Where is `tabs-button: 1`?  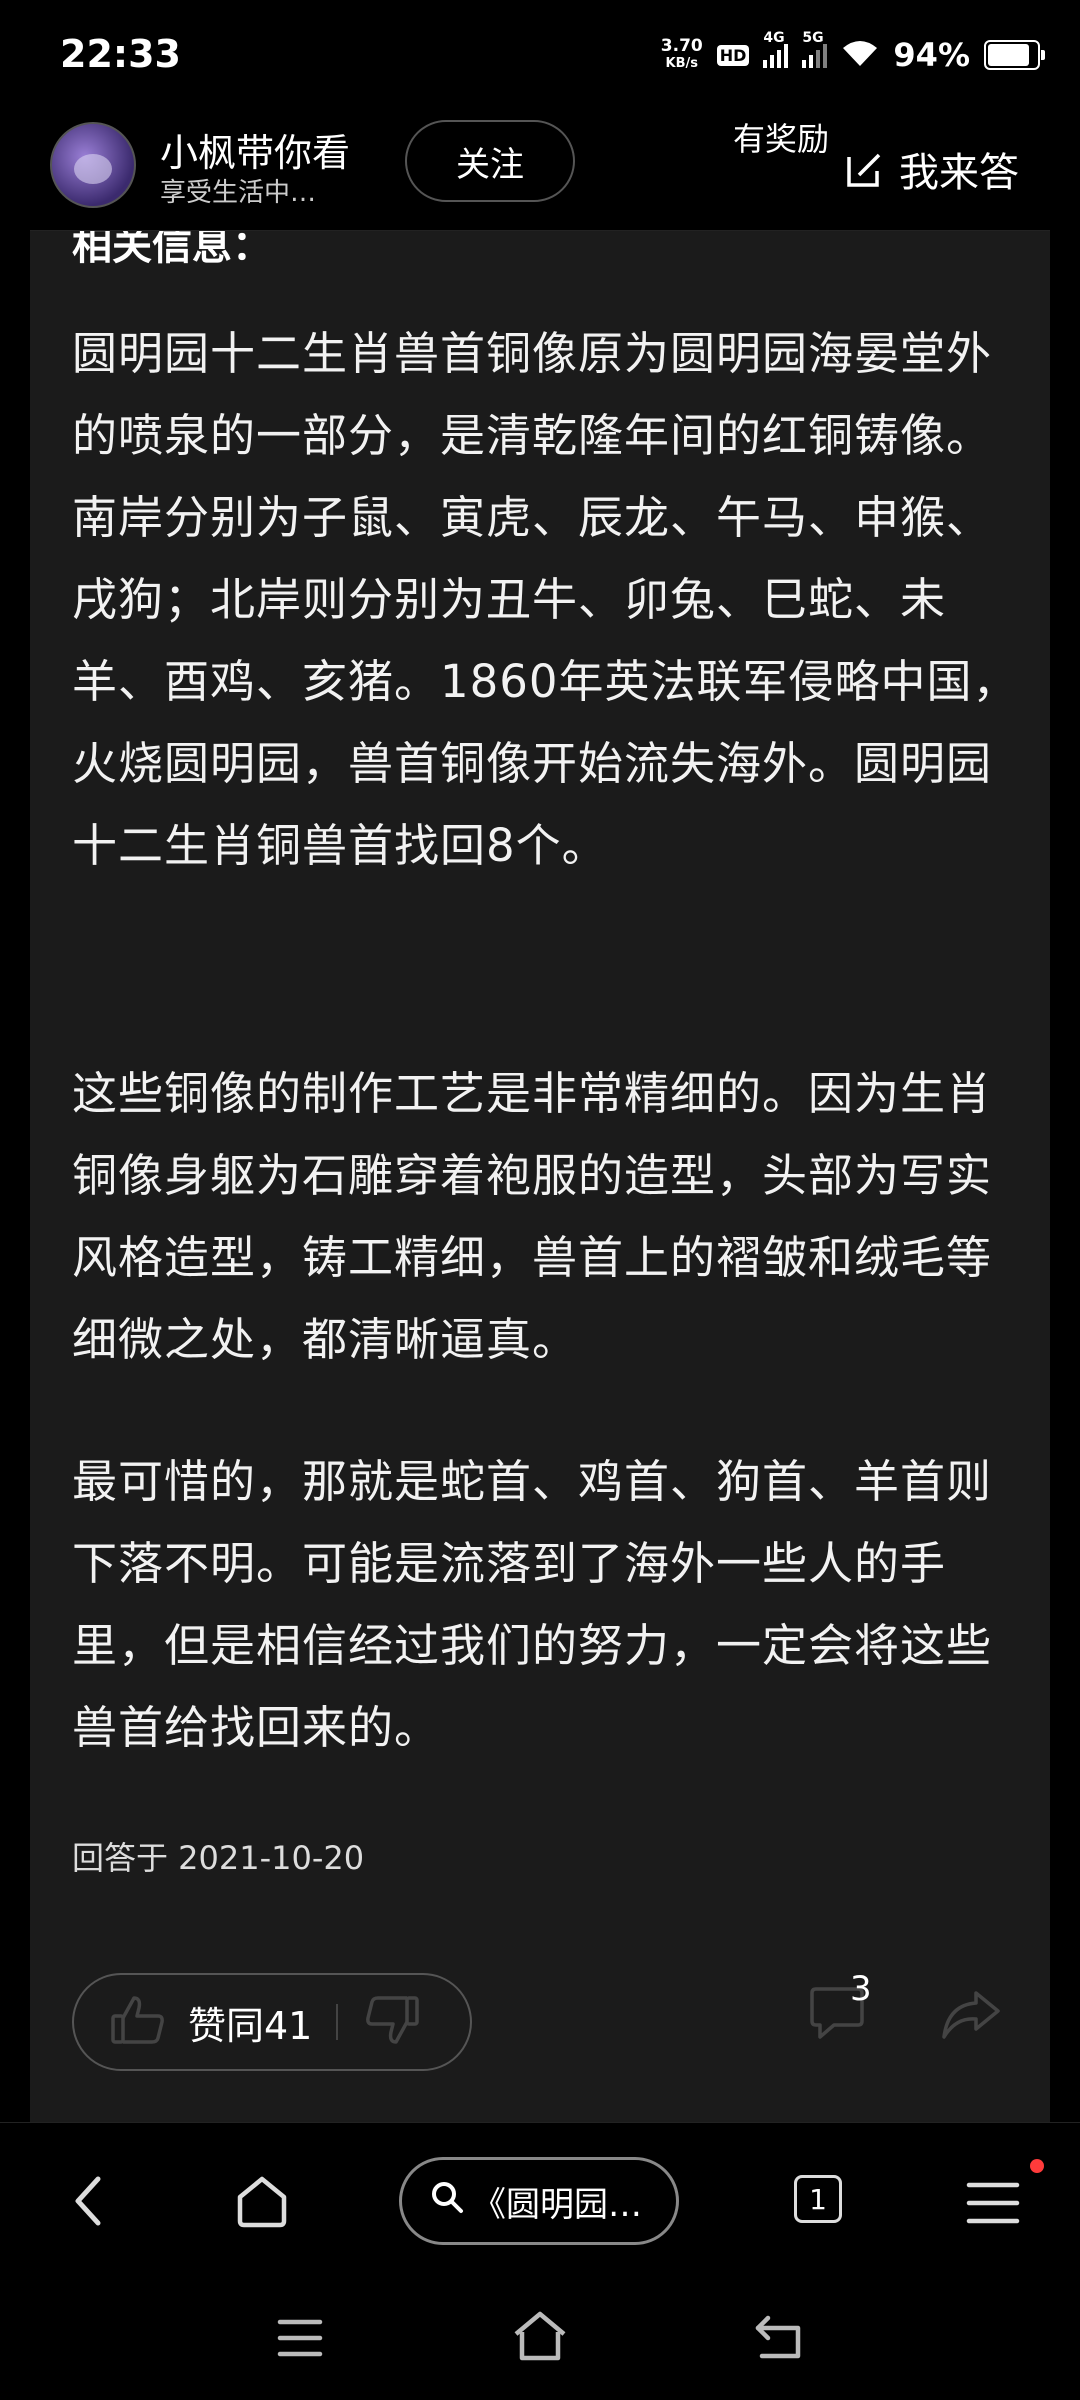 tabs-button: 1 is located at coordinates (818, 2199).